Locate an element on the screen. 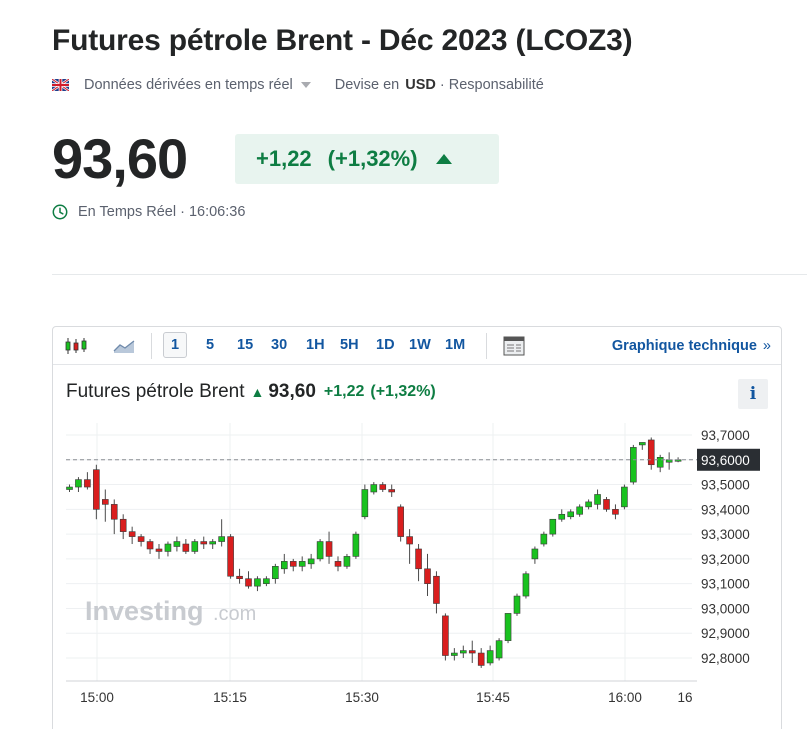 Image resolution: width=807 pixels, height=729 pixels. y-axis-tick-label: 93,0000 is located at coordinates (725, 608).